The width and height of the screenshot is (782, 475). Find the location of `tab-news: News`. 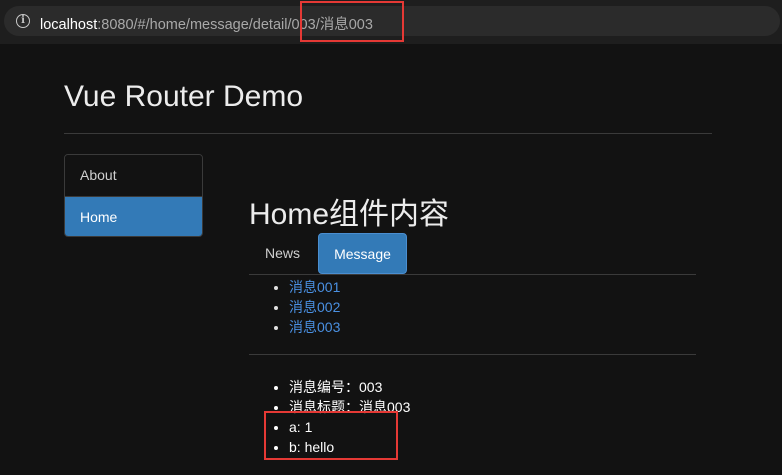

tab-news: News is located at coordinates (282, 253).